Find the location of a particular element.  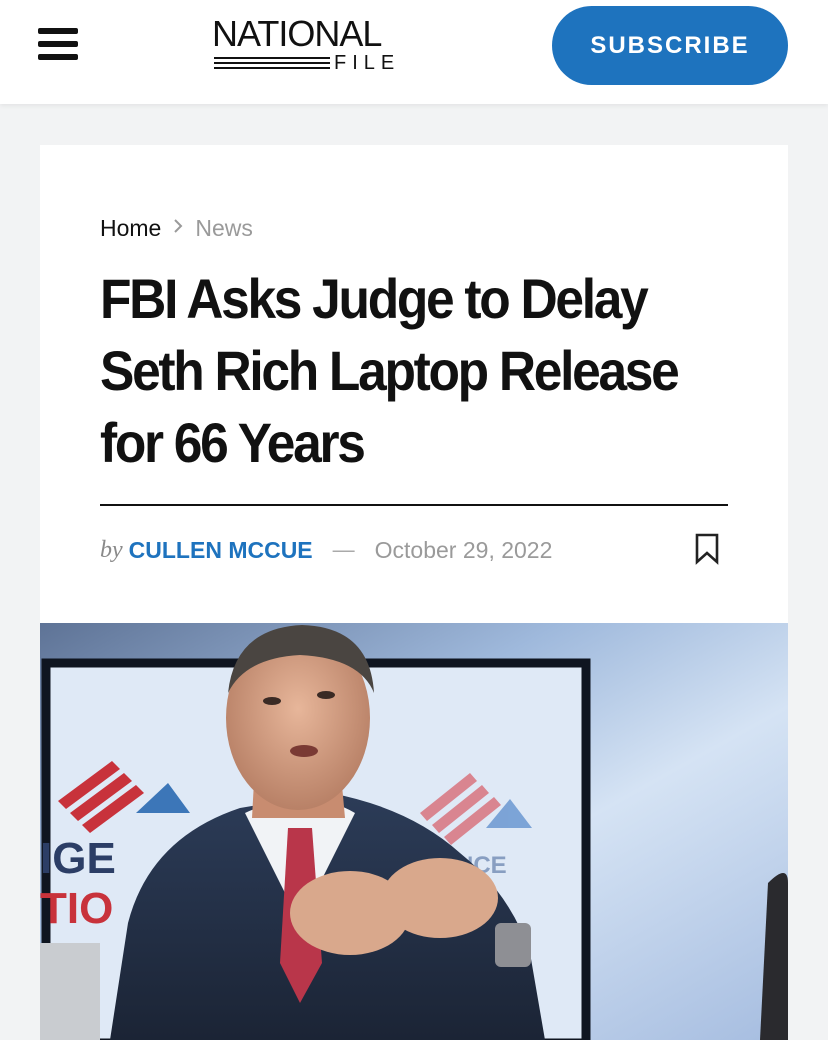

title-divider is located at coordinates (414, 505).